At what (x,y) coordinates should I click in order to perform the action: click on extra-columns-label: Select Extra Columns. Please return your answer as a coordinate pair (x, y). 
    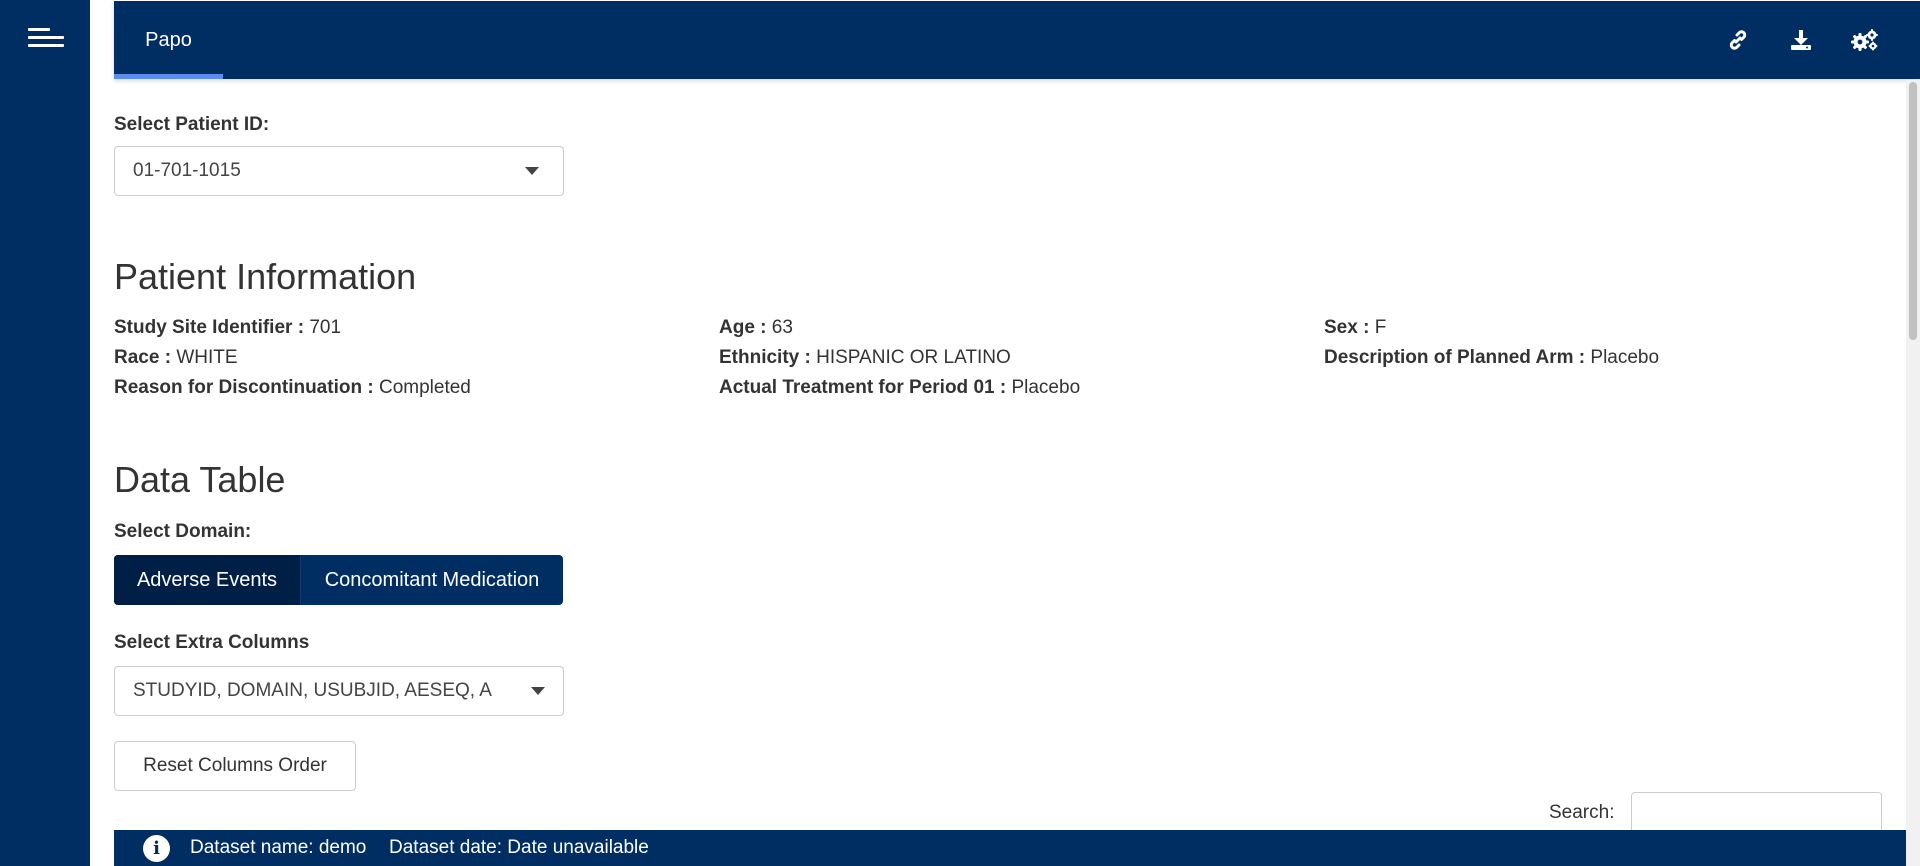
    Looking at the image, I should click on (212, 642).